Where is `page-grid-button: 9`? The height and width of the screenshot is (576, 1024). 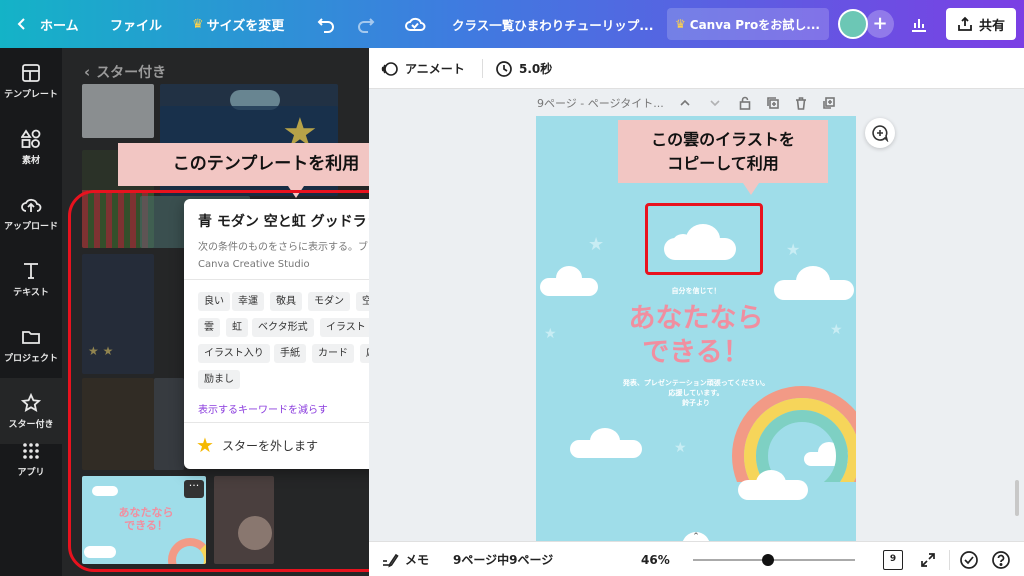 page-grid-button: 9 is located at coordinates (893, 559).